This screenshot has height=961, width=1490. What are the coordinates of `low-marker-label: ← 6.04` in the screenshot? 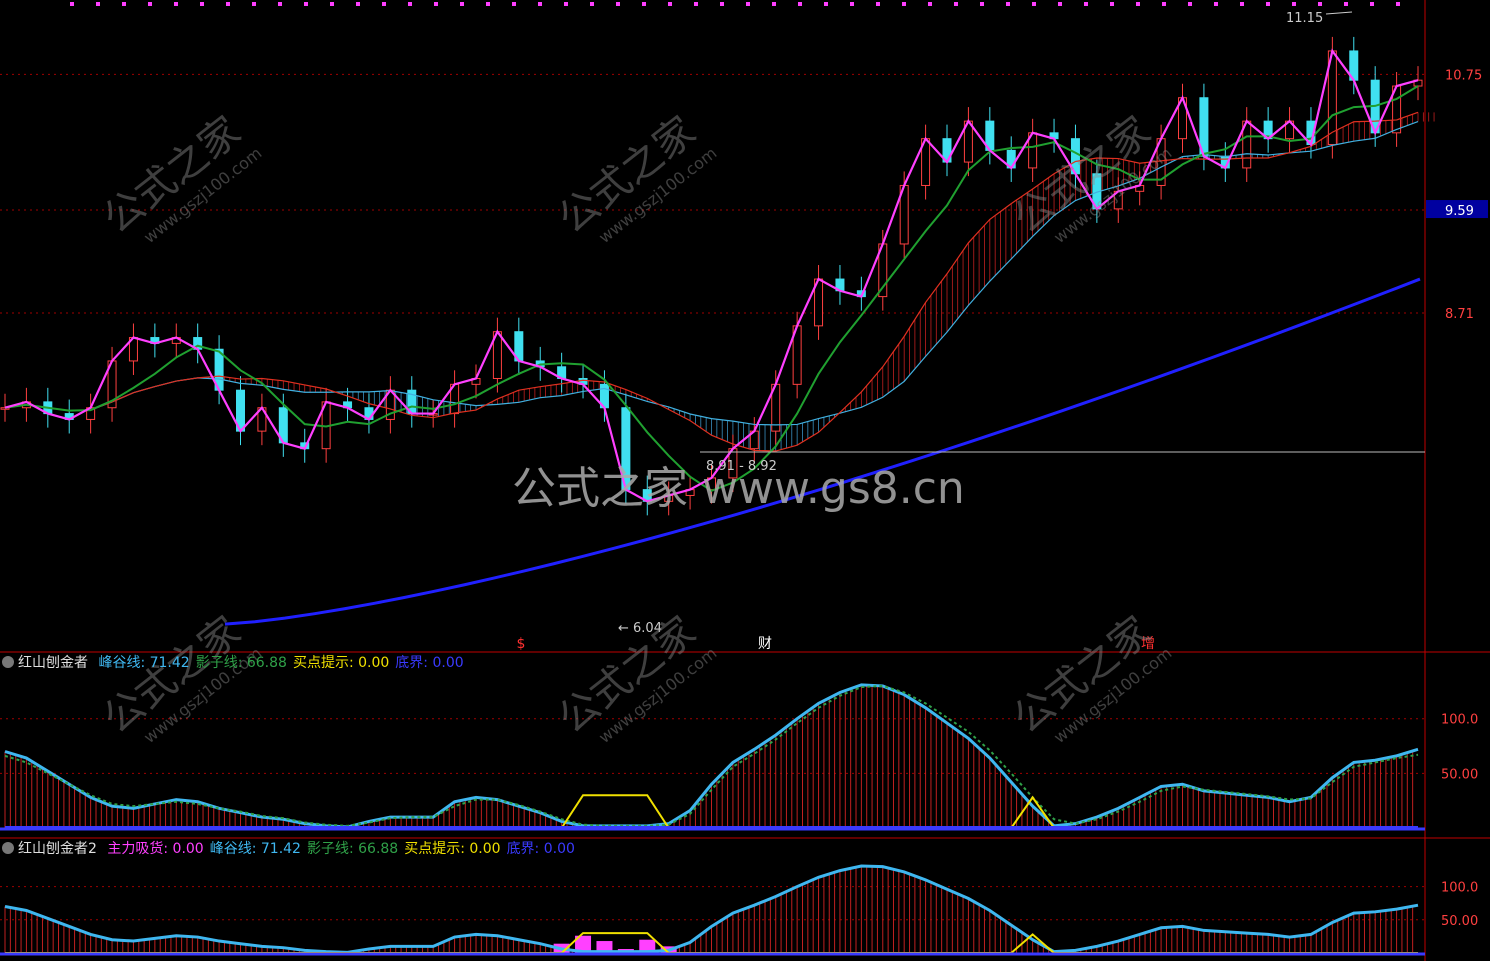 It's located at (640, 628).